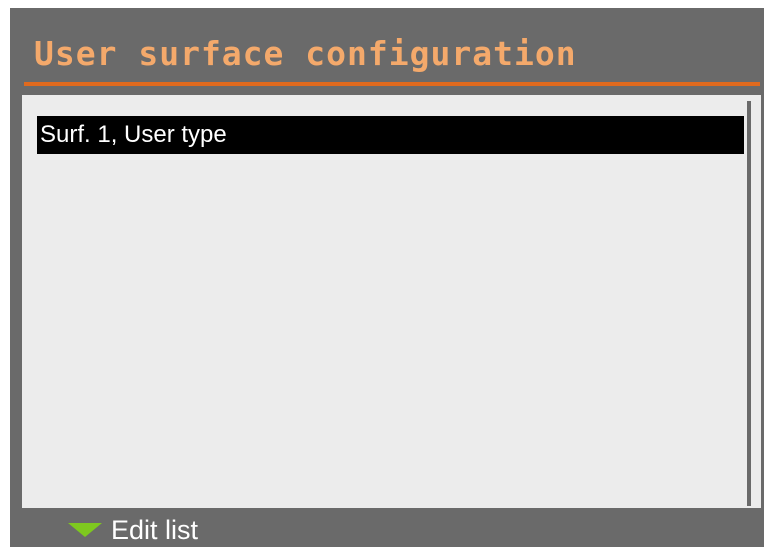  Describe the element at coordinates (392, 84) in the screenshot. I see `title-divider` at that location.